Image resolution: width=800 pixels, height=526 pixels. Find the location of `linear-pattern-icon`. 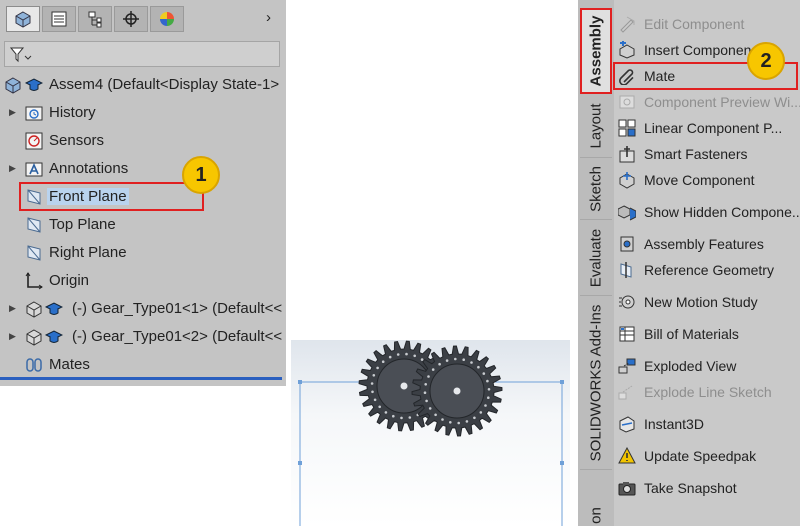

linear-pattern-icon is located at coordinates (627, 128).